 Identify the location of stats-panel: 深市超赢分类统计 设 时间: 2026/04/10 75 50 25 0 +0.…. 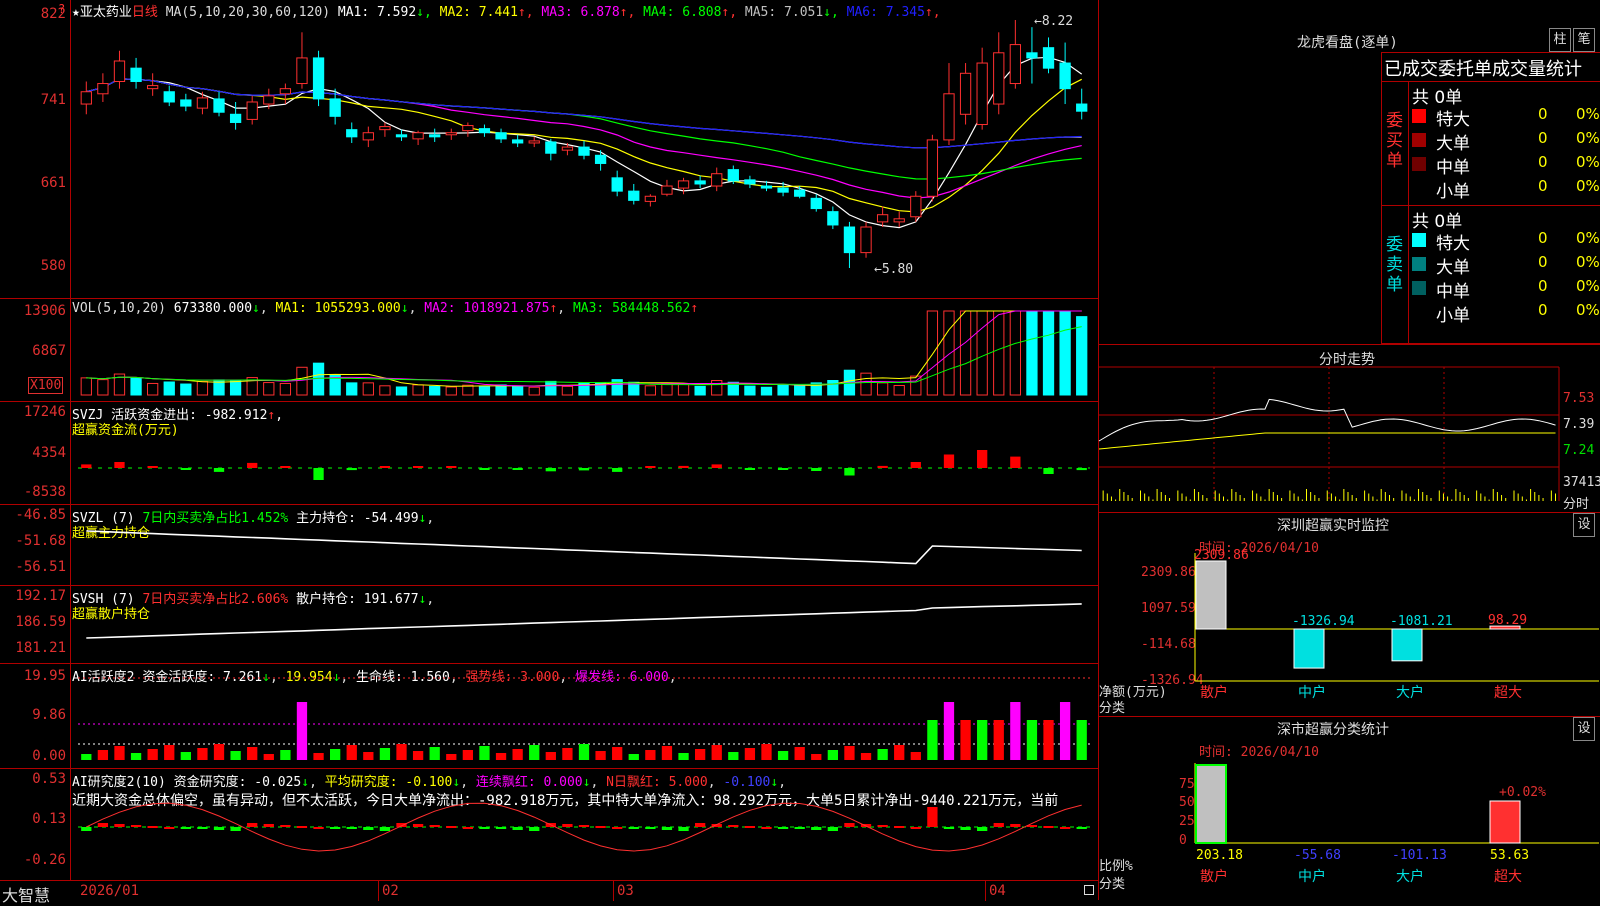
(1349, 808).